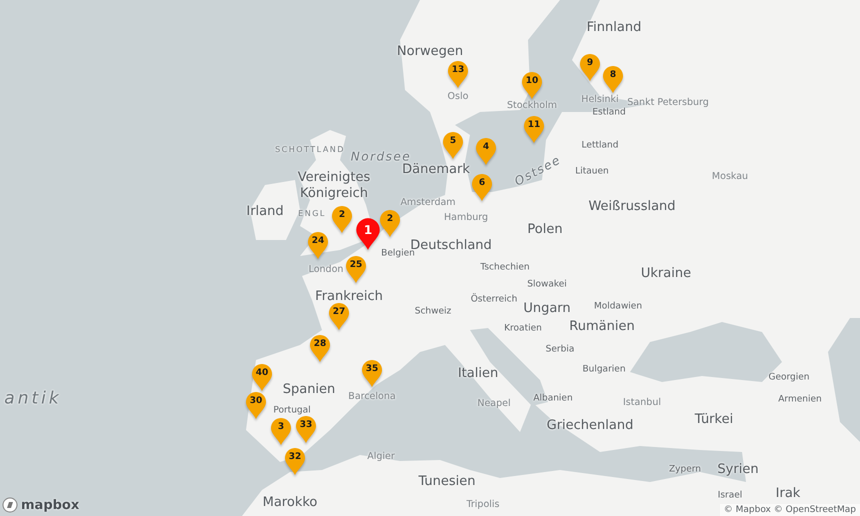  Describe the element at coordinates (714, 420) in the screenshot. I see `map-label: Türkei` at that location.